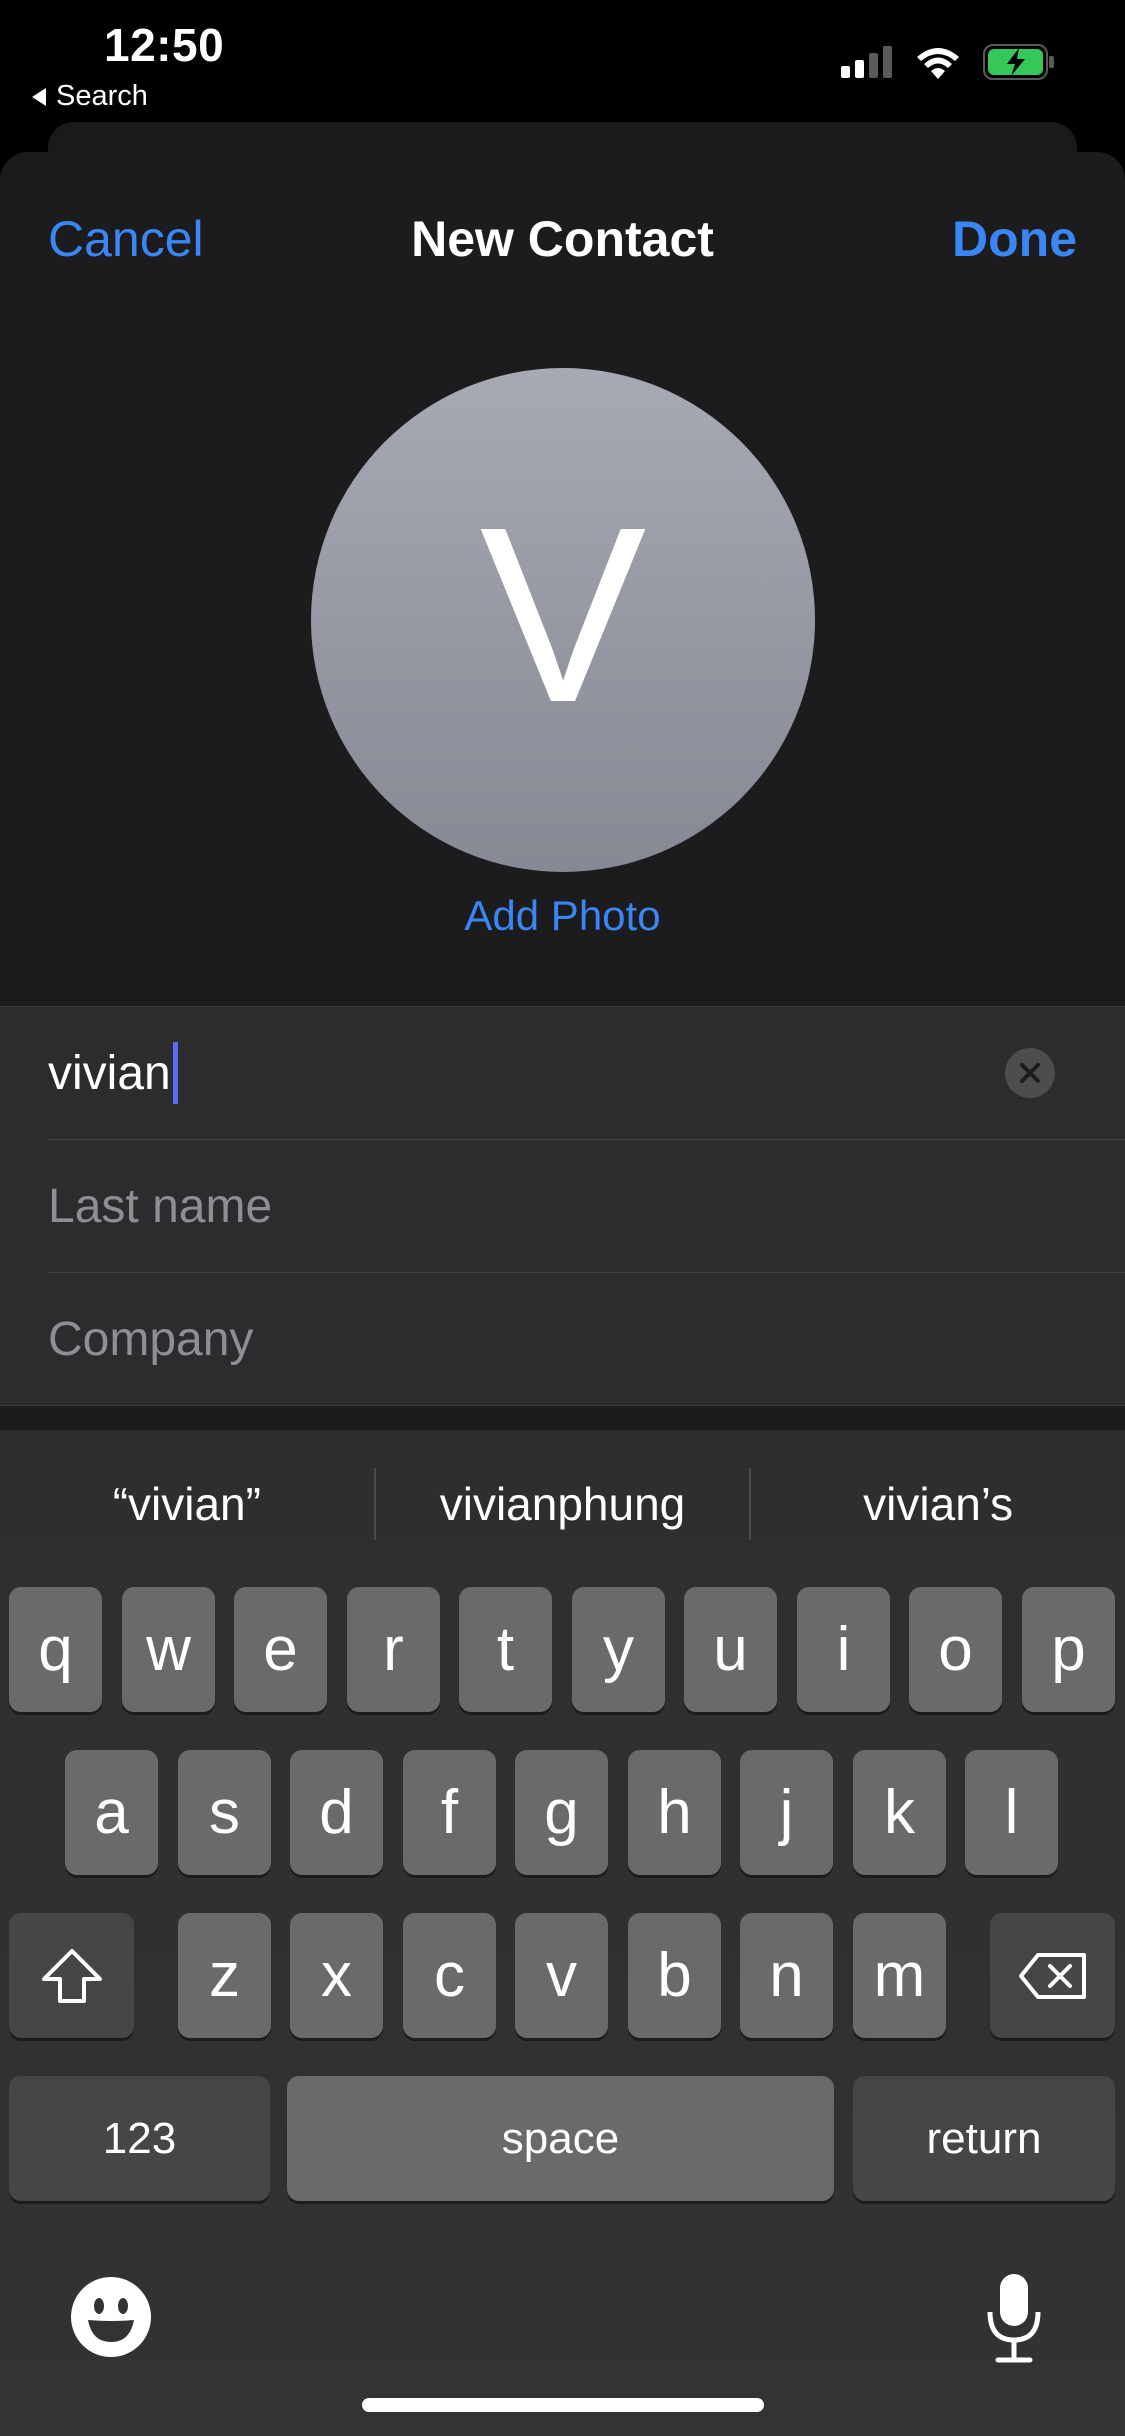 The image size is (1125, 2436). What do you see at coordinates (899, 1812) in the screenshot?
I see `key-k: k` at bounding box center [899, 1812].